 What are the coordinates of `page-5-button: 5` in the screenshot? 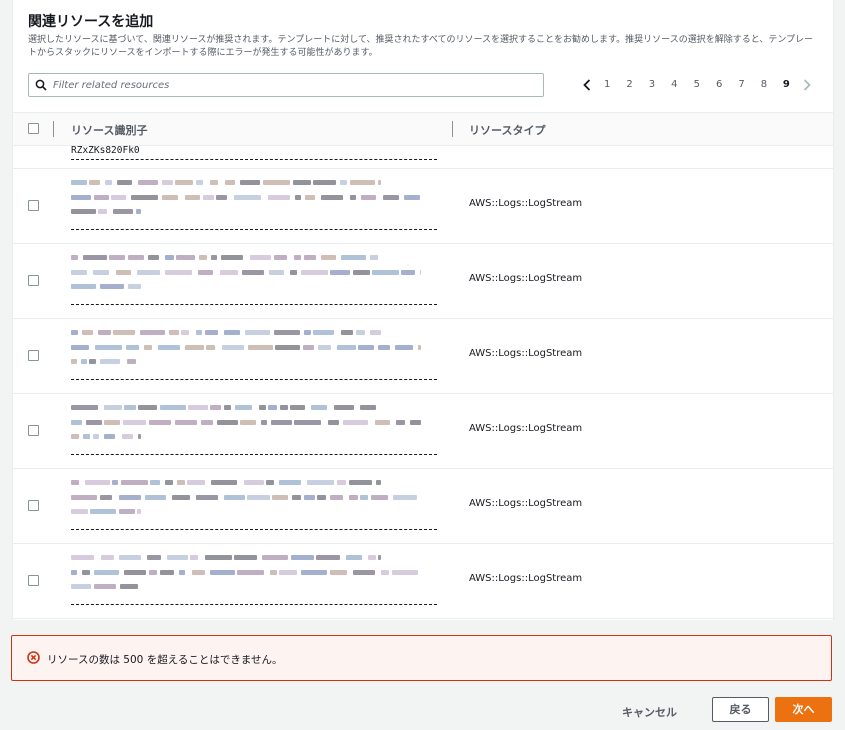 It's located at (697, 85).